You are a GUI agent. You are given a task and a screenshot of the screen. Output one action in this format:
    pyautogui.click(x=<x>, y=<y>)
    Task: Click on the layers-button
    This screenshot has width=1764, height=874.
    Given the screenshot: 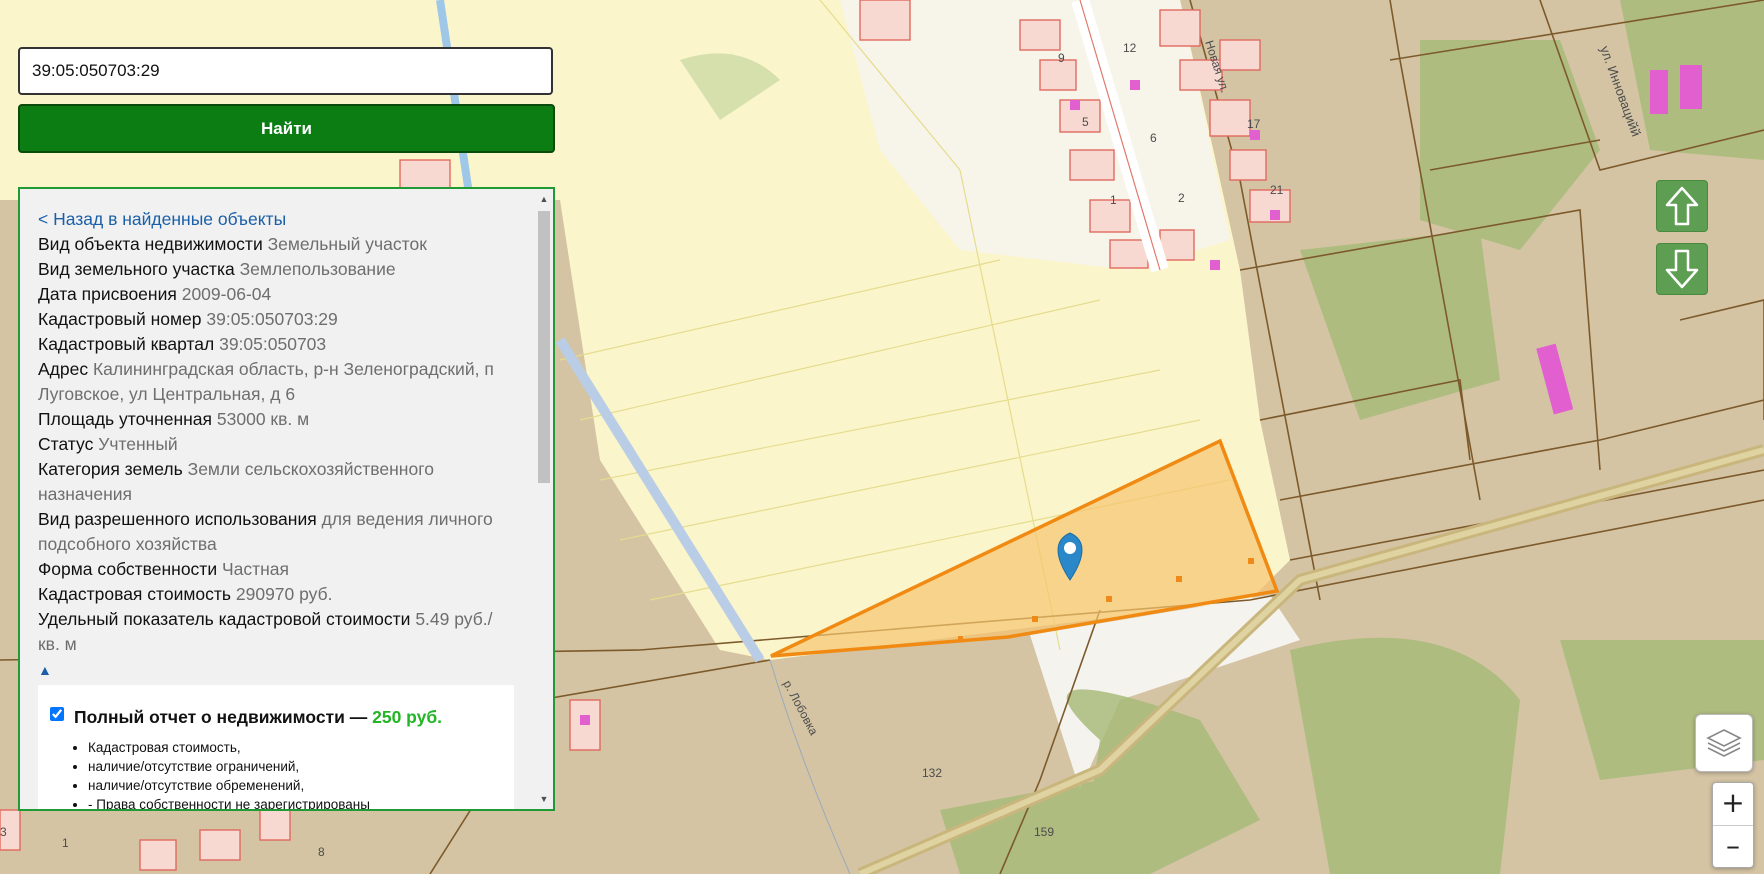 What is the action you would take?
    pyautogui.click(x=1724, y=743)
    